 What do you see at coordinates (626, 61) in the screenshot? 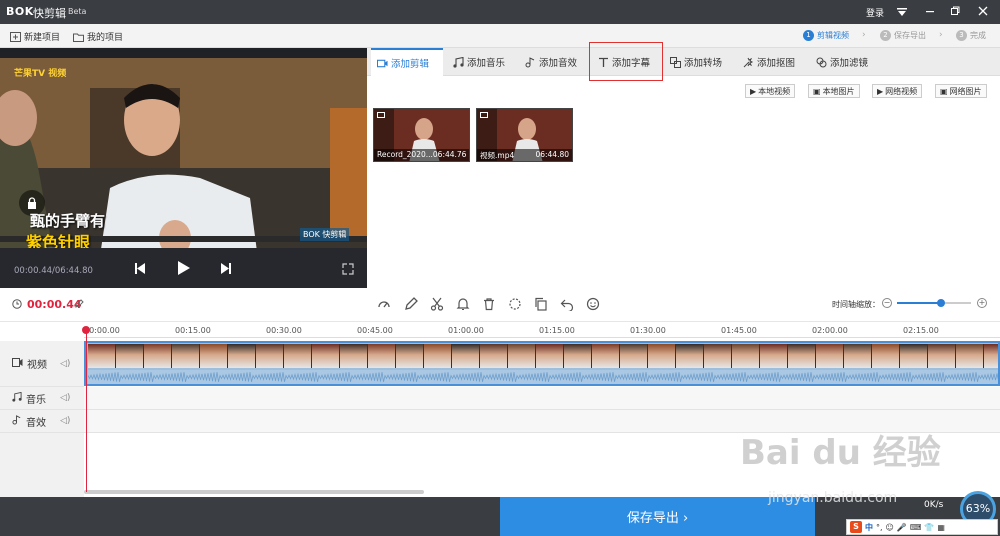
I see `highlight-annotation-box` at bounding box center [626, 61].